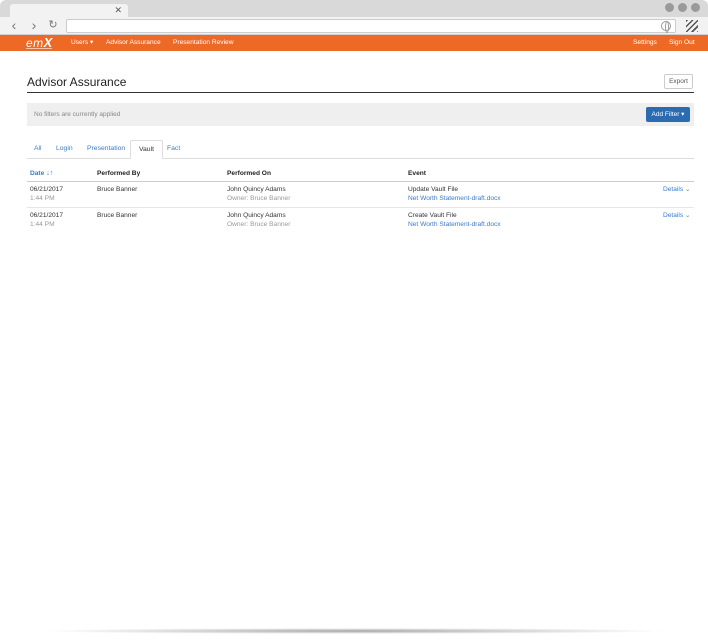  Describe the element at coordinates (119, 173) in the screenshot. I see `column-header-performed-by: Performed By` at that location.